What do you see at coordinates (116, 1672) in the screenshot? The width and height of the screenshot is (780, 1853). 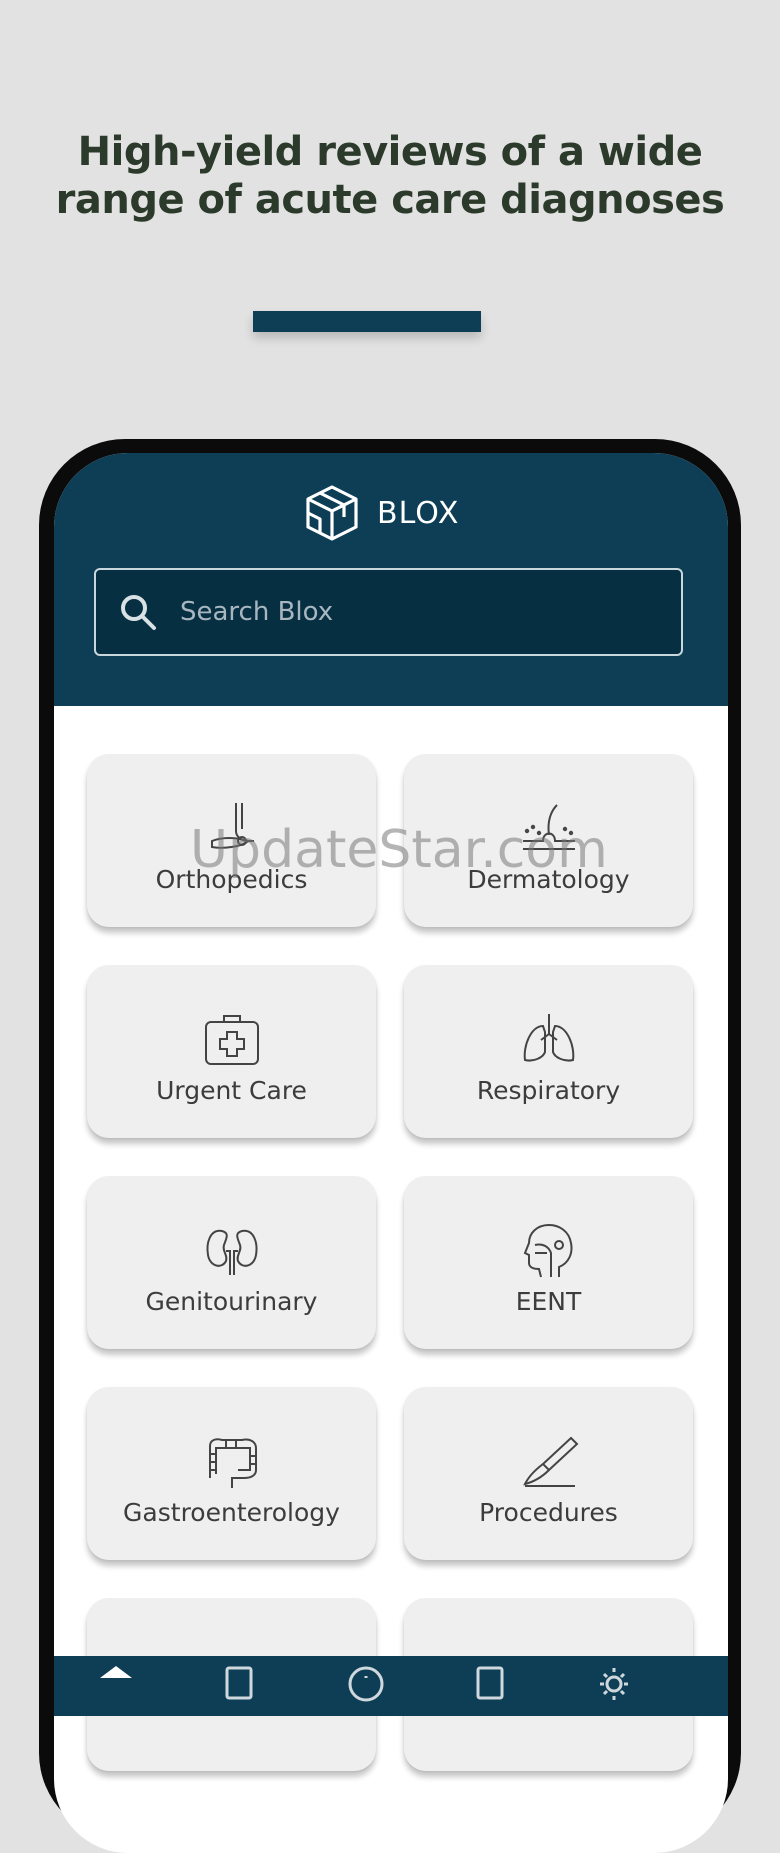 I see `home-icon` at bounding box center [116, 1672].